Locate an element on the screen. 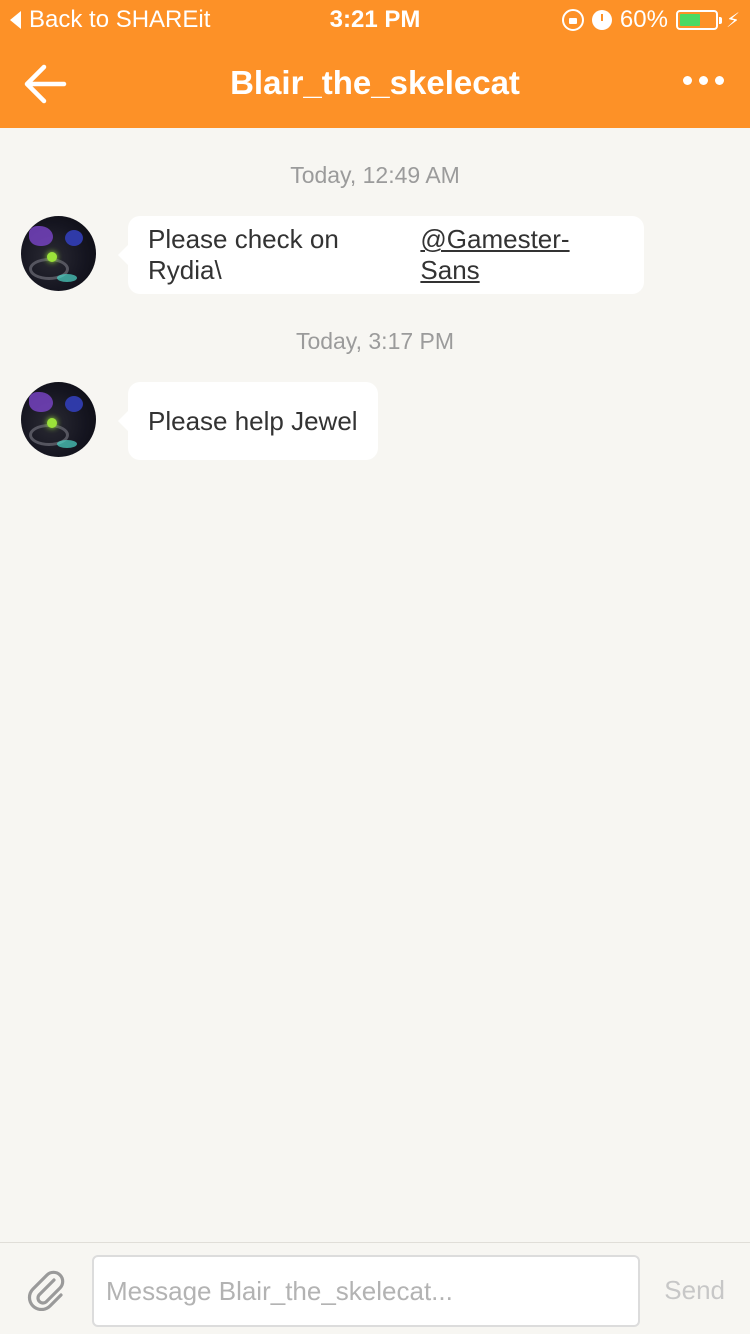 The width and height of the screenshot is (750, 1334). battery-icon is located at coordinates (698, 20).